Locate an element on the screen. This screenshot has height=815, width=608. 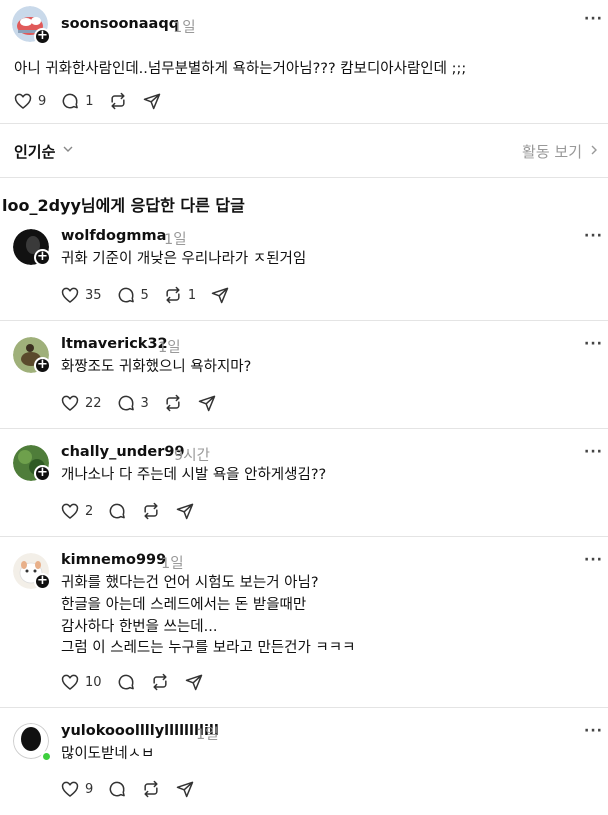
like-count: 35 is located at coordinates (93, 295).